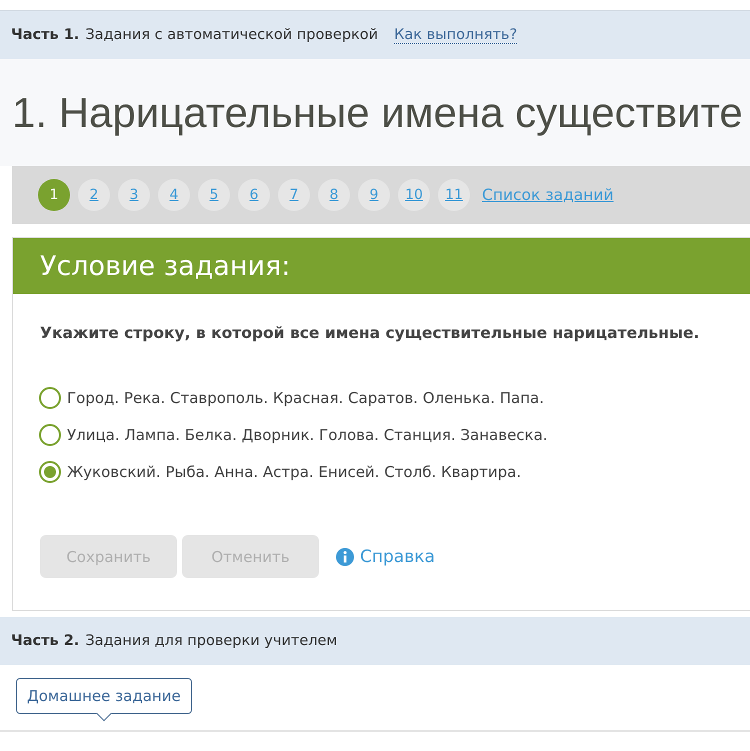 The image size is (750, 751). Describe the element at coordinates (374, 195) in the screenshot. I see `page-button: 9` at that location.